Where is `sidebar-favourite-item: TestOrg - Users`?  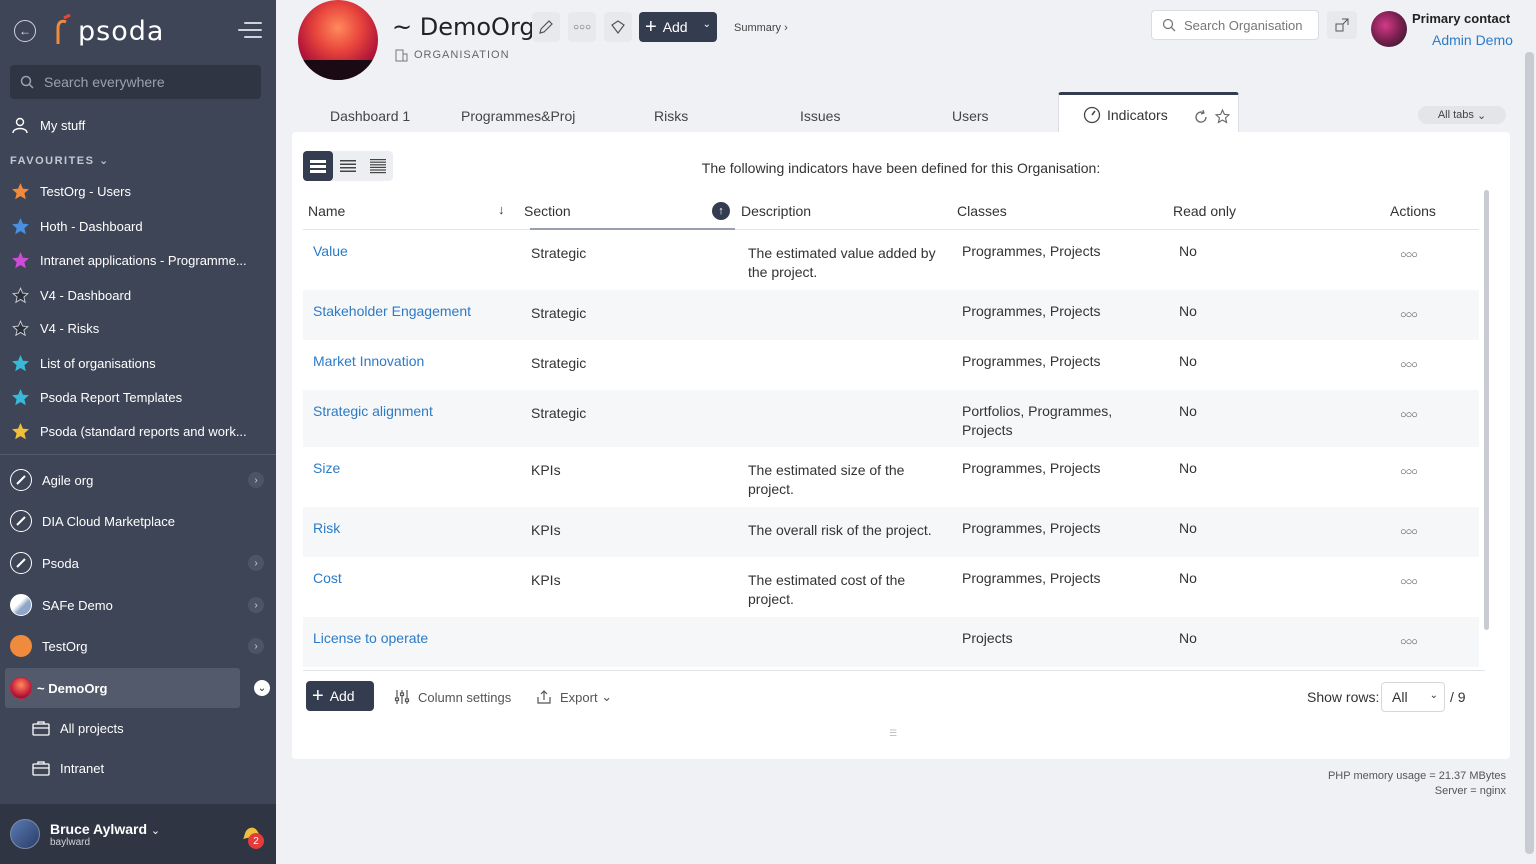 sidebar-favourite-item: TestOrg - Users is located at coordinates (138, 191).